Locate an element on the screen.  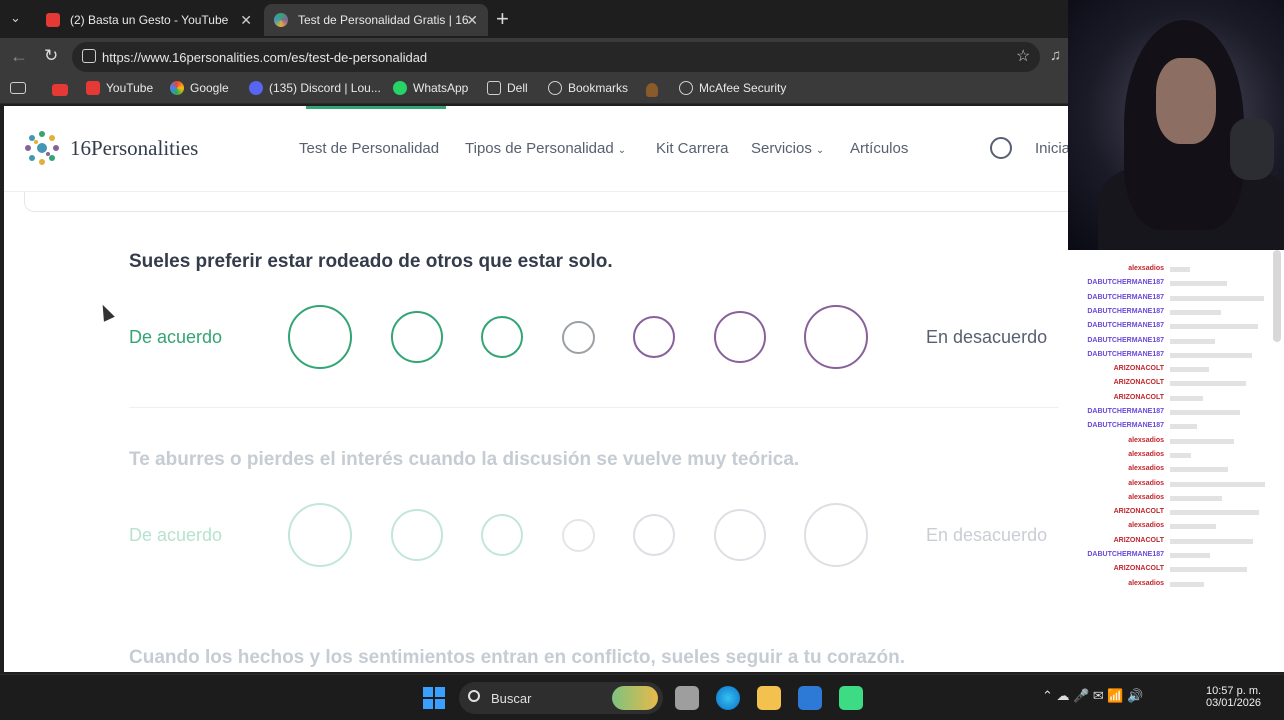
bookmark-dell: Dell is located at coordinates (507, 88).